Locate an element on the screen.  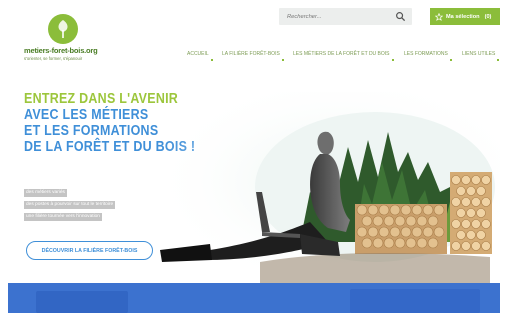
logo-name: metiers-foret-bois.org is located at coordinates (61, 50).